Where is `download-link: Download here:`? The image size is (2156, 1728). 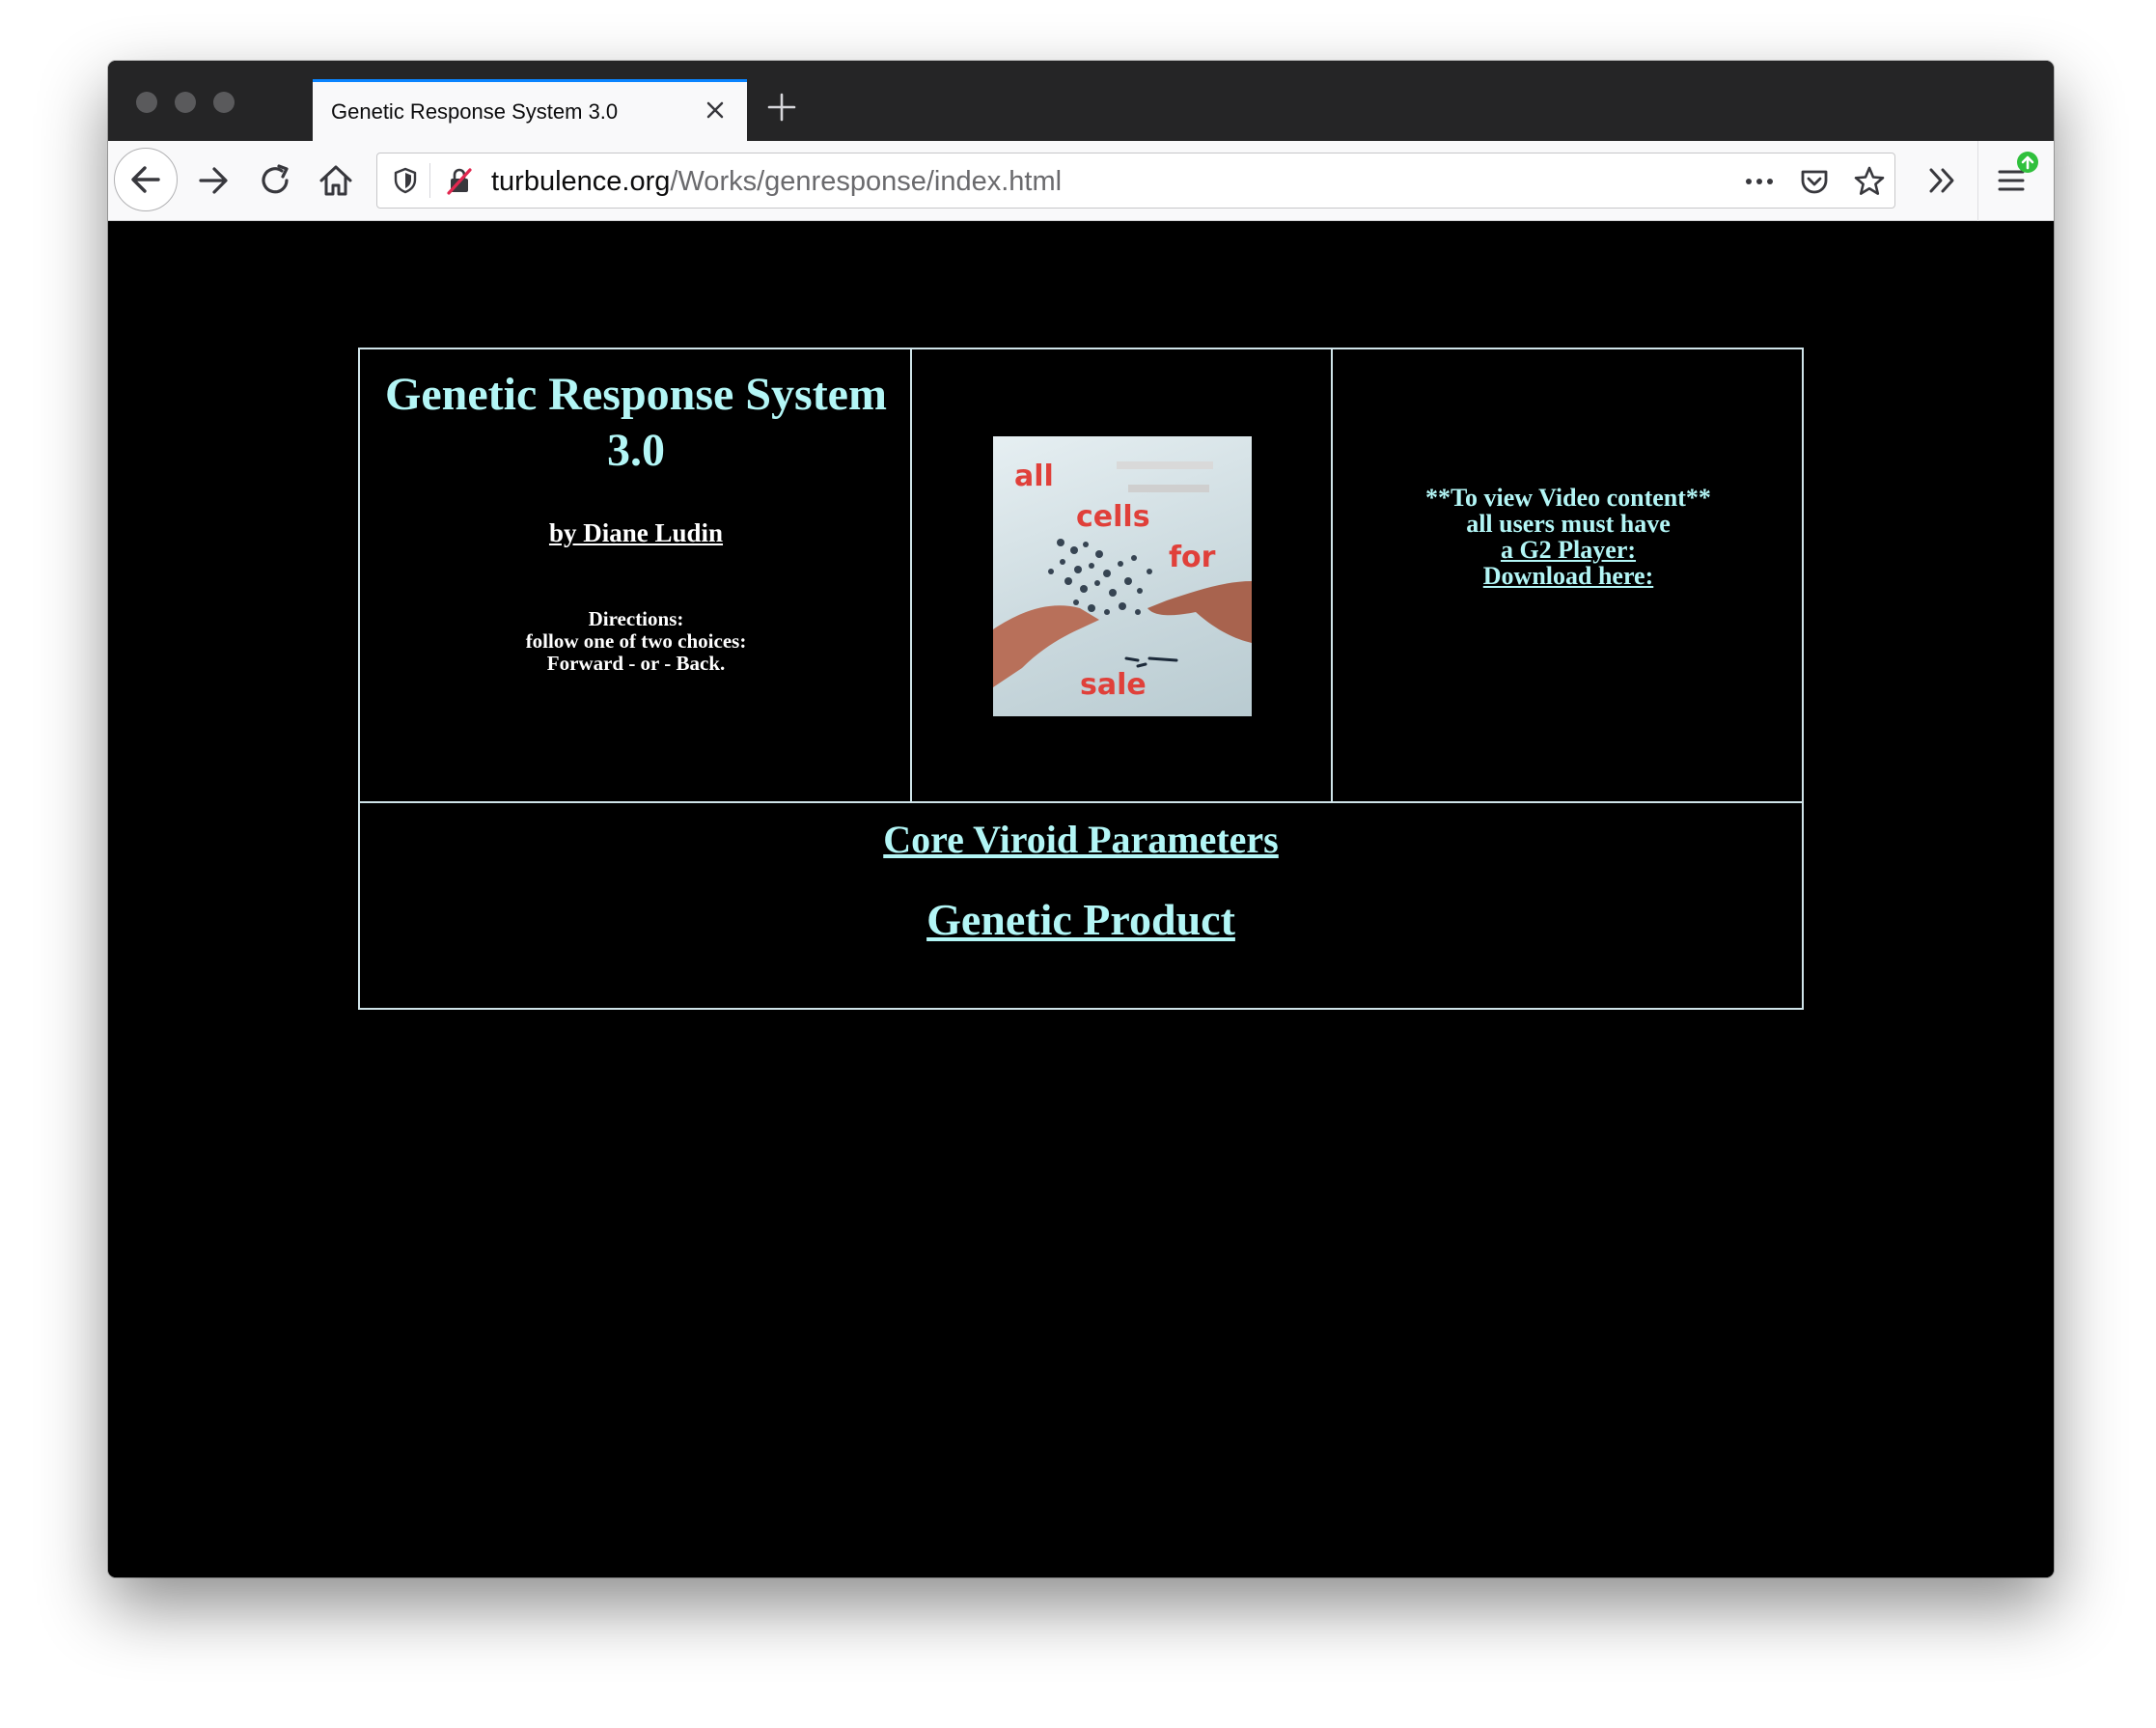
download-link: Download here: is located at coordinates (1568, 576).